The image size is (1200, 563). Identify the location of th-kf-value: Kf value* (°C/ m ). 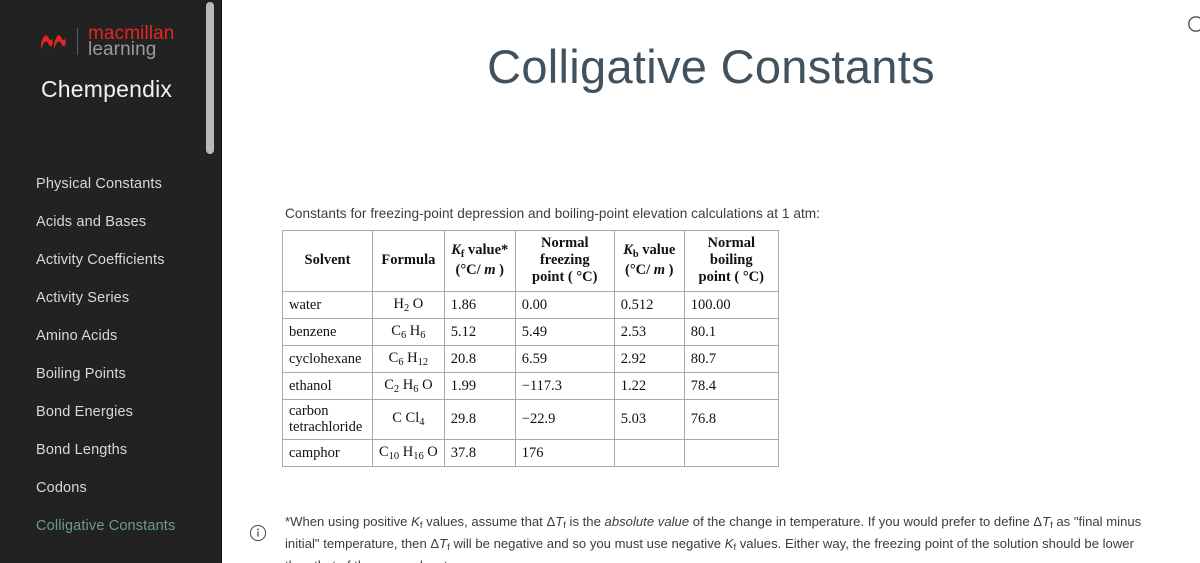
(479, 261).